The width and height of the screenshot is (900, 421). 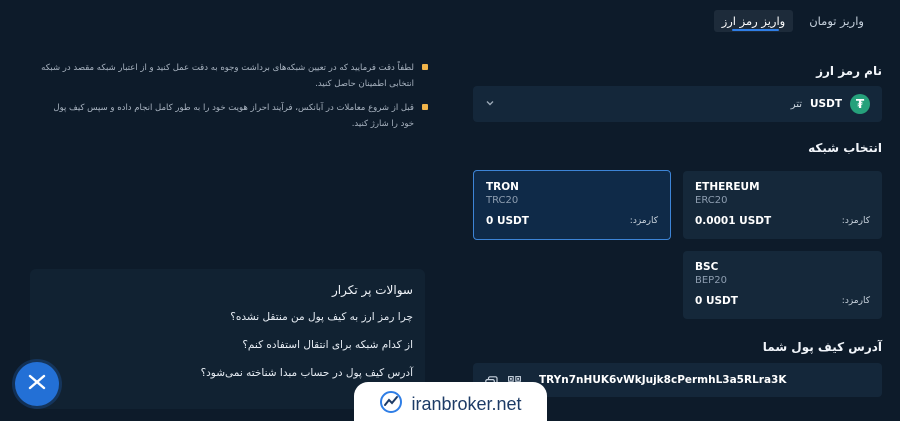 I want to click on tether-icon: ₮, so click(x=860, y=104).